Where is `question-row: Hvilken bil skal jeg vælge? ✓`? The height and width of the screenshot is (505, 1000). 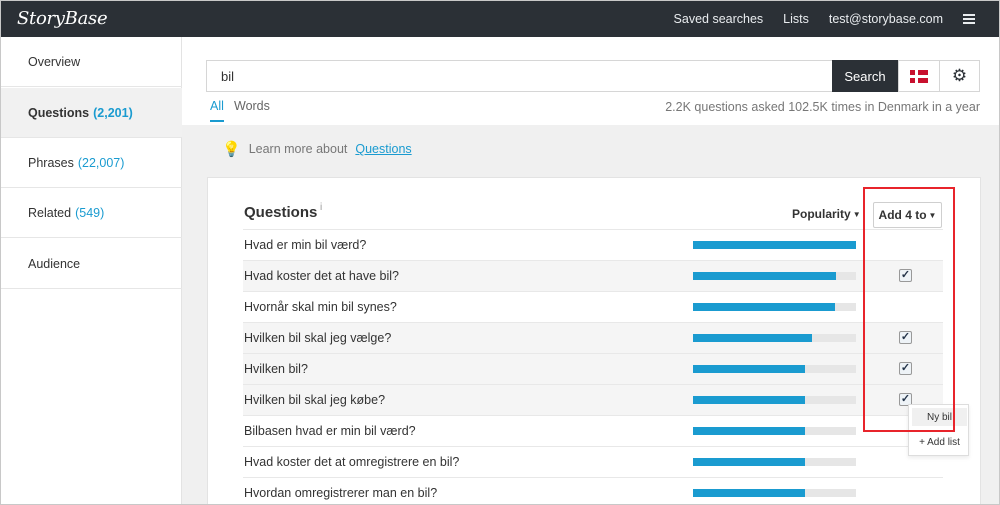 question-row: Hvilken bil skal jeg vælge? ✓ is located at coordinates (593, 337).